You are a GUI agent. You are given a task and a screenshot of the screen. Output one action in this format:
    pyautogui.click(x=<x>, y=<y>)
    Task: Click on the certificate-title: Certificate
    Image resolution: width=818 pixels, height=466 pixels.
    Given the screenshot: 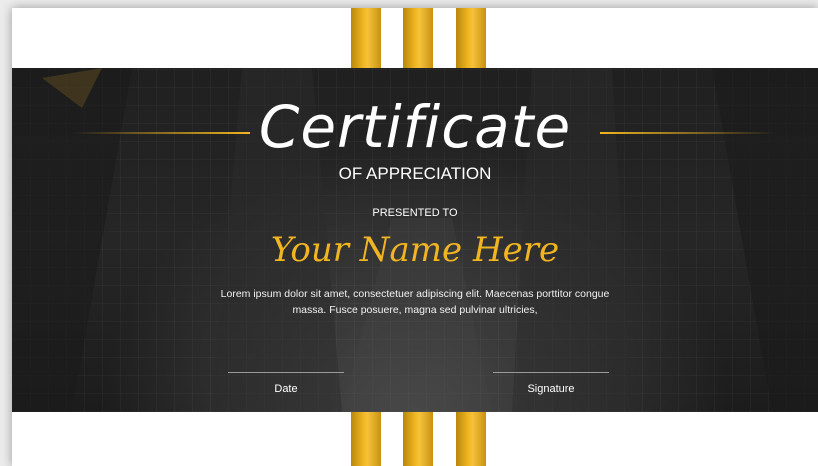 What is the action you would take?
    pyautogui.click(x=415, y=127)
    